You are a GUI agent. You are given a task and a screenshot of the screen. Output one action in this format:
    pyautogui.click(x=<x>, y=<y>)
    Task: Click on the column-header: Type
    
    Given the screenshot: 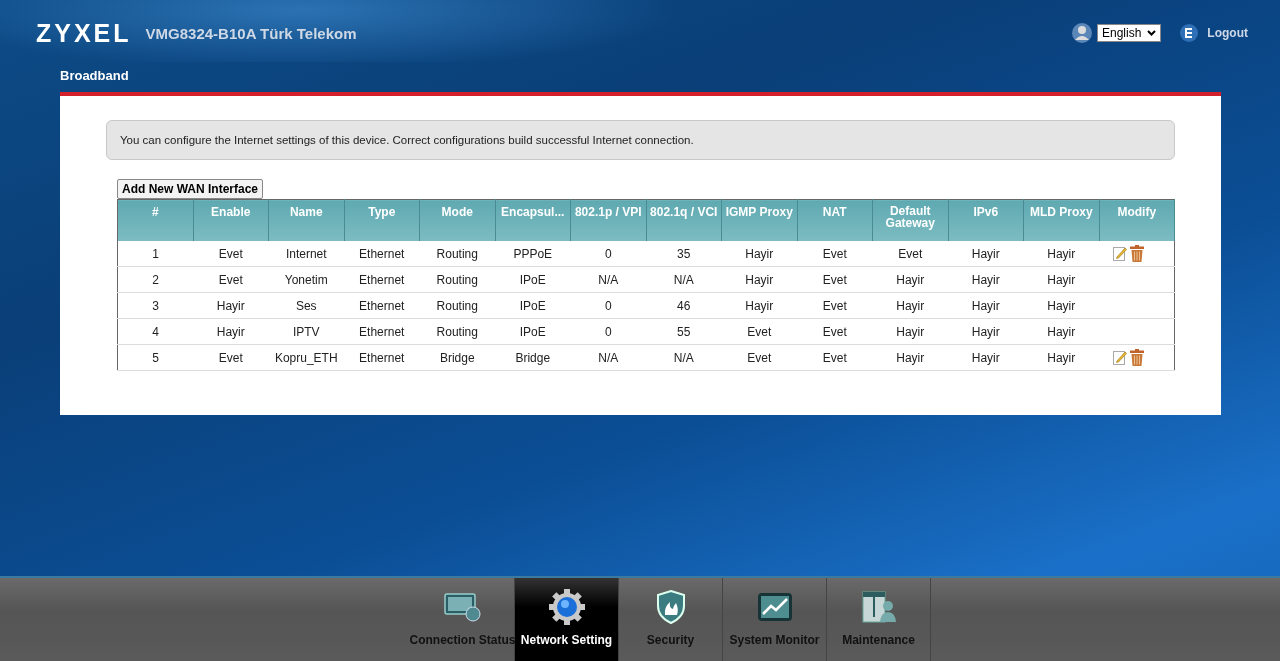 What is the action you would take?
    pyautogui.click(x=382, y=220)
    